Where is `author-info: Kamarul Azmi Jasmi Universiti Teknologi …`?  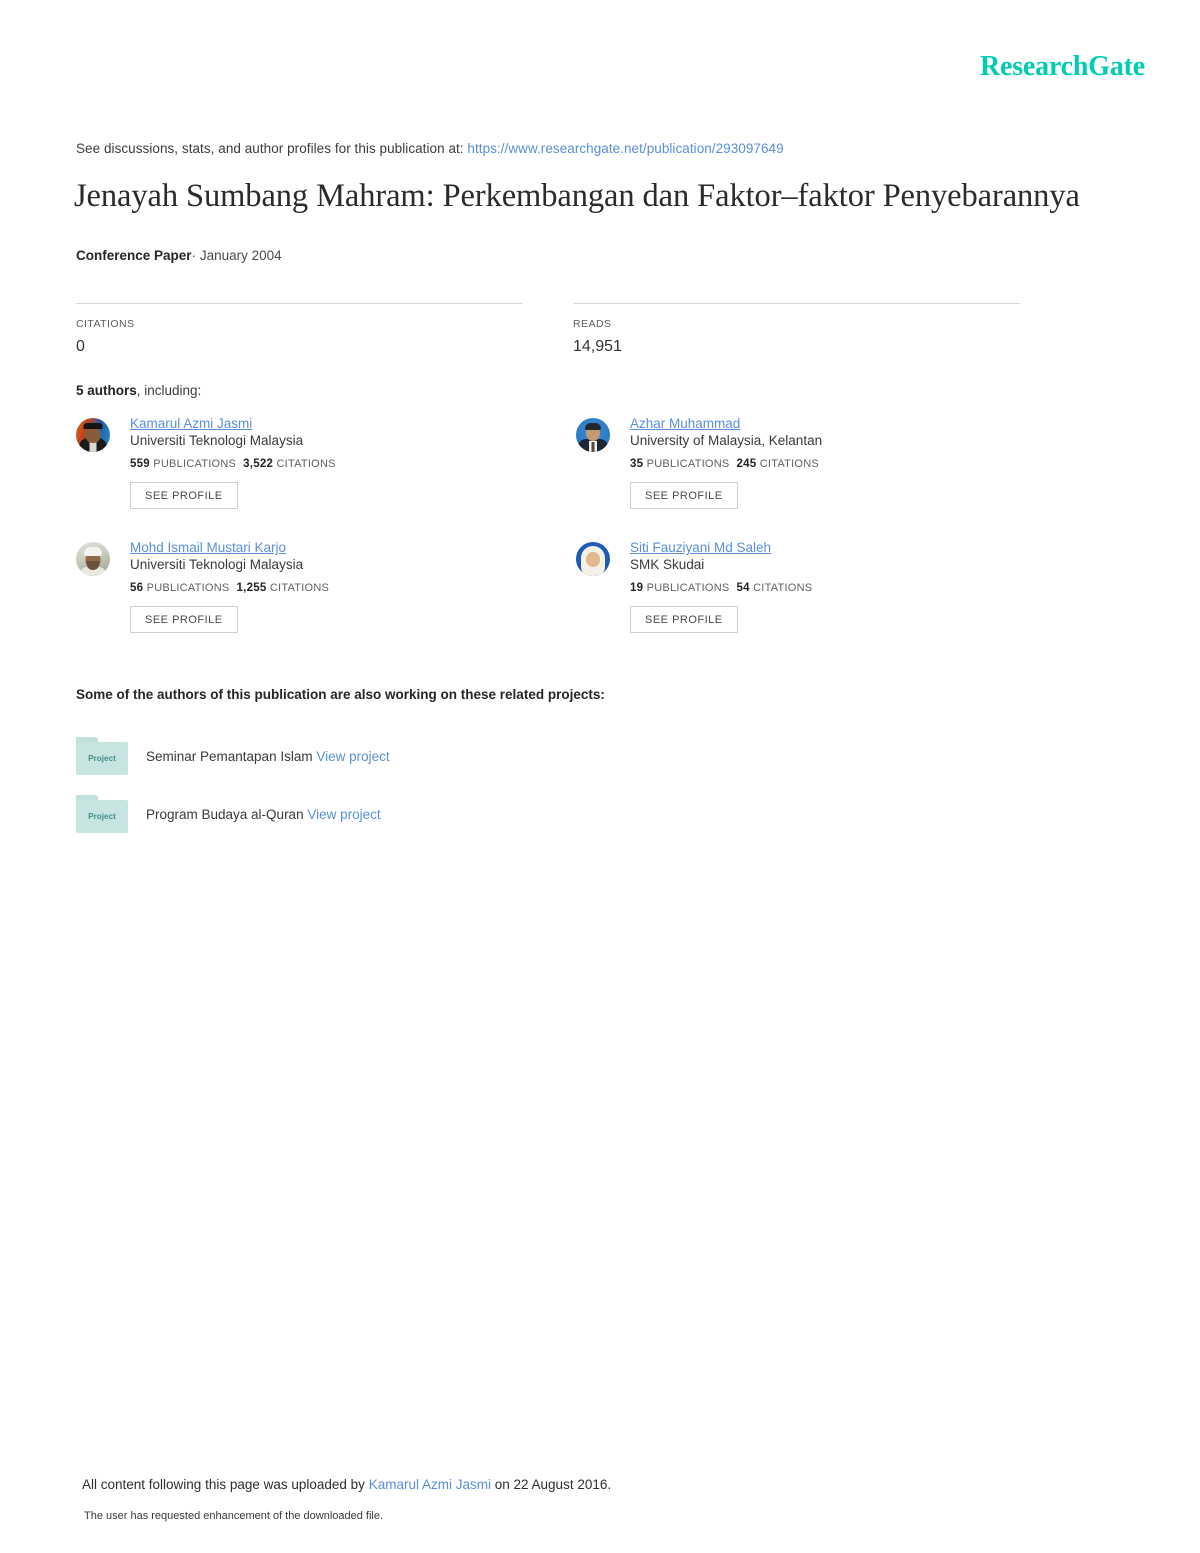
author-info: Kamarul Azmi Jasmi Universiti Teknologi … is located at coordinates (233, 474).